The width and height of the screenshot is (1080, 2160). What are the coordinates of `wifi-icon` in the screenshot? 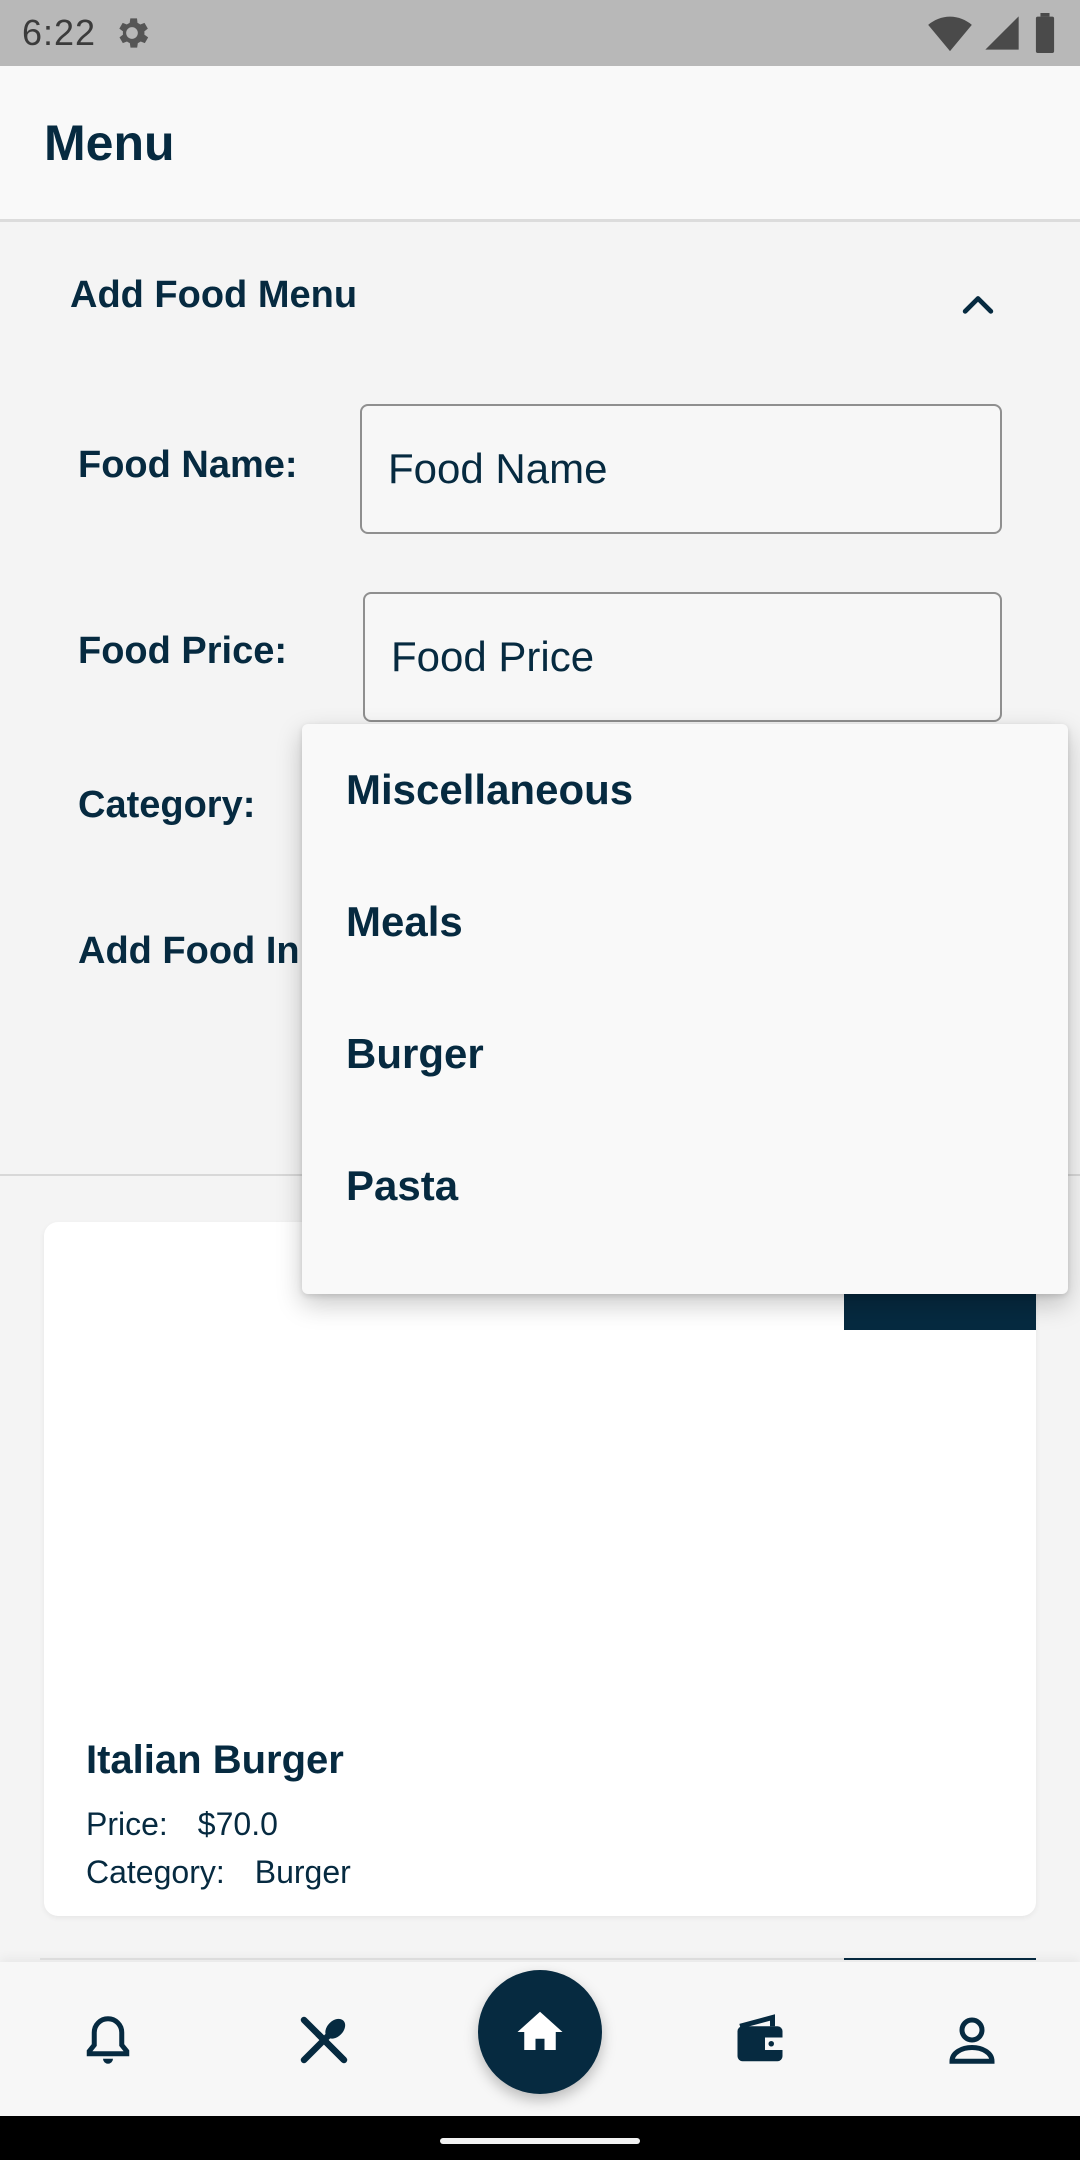 It's located at (950, 34).